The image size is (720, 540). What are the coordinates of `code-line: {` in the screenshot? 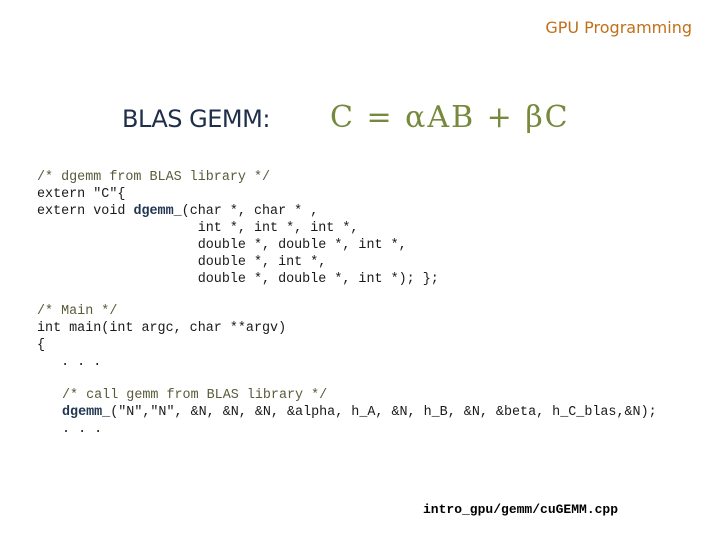 It's located at (41, 345).